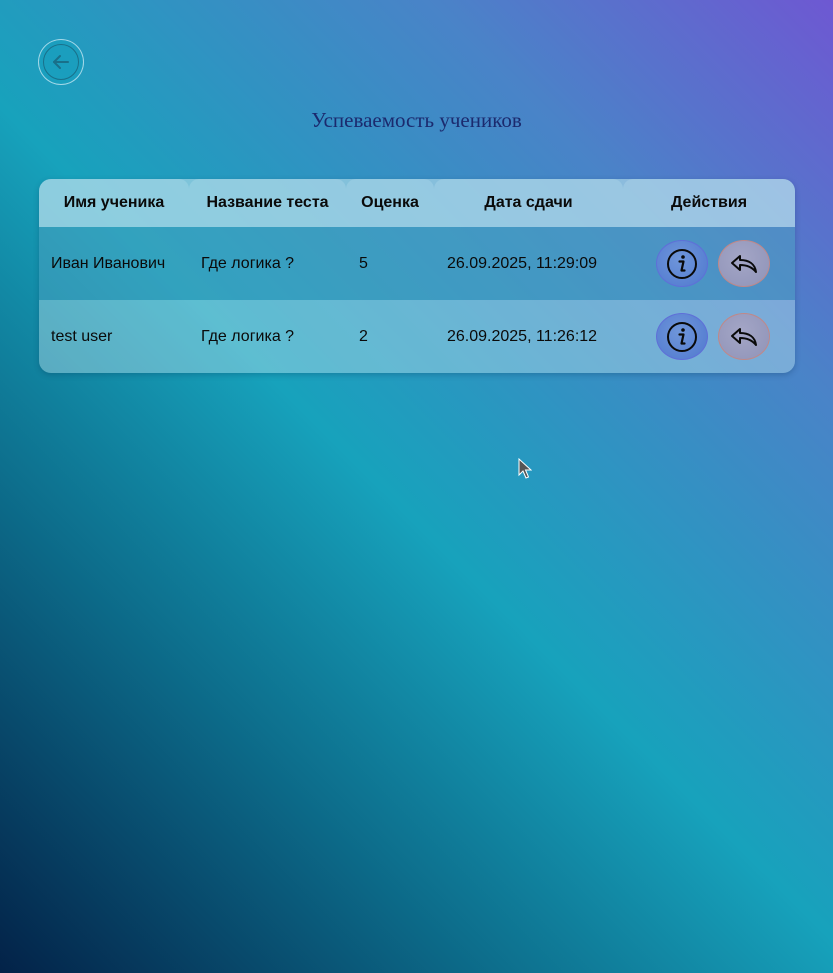 The width and height of the screenshot is (833, 973). Describe the element at coordinates (114, 203) in the screenshot. I see `column-header-name: Имя ученика` at that location.